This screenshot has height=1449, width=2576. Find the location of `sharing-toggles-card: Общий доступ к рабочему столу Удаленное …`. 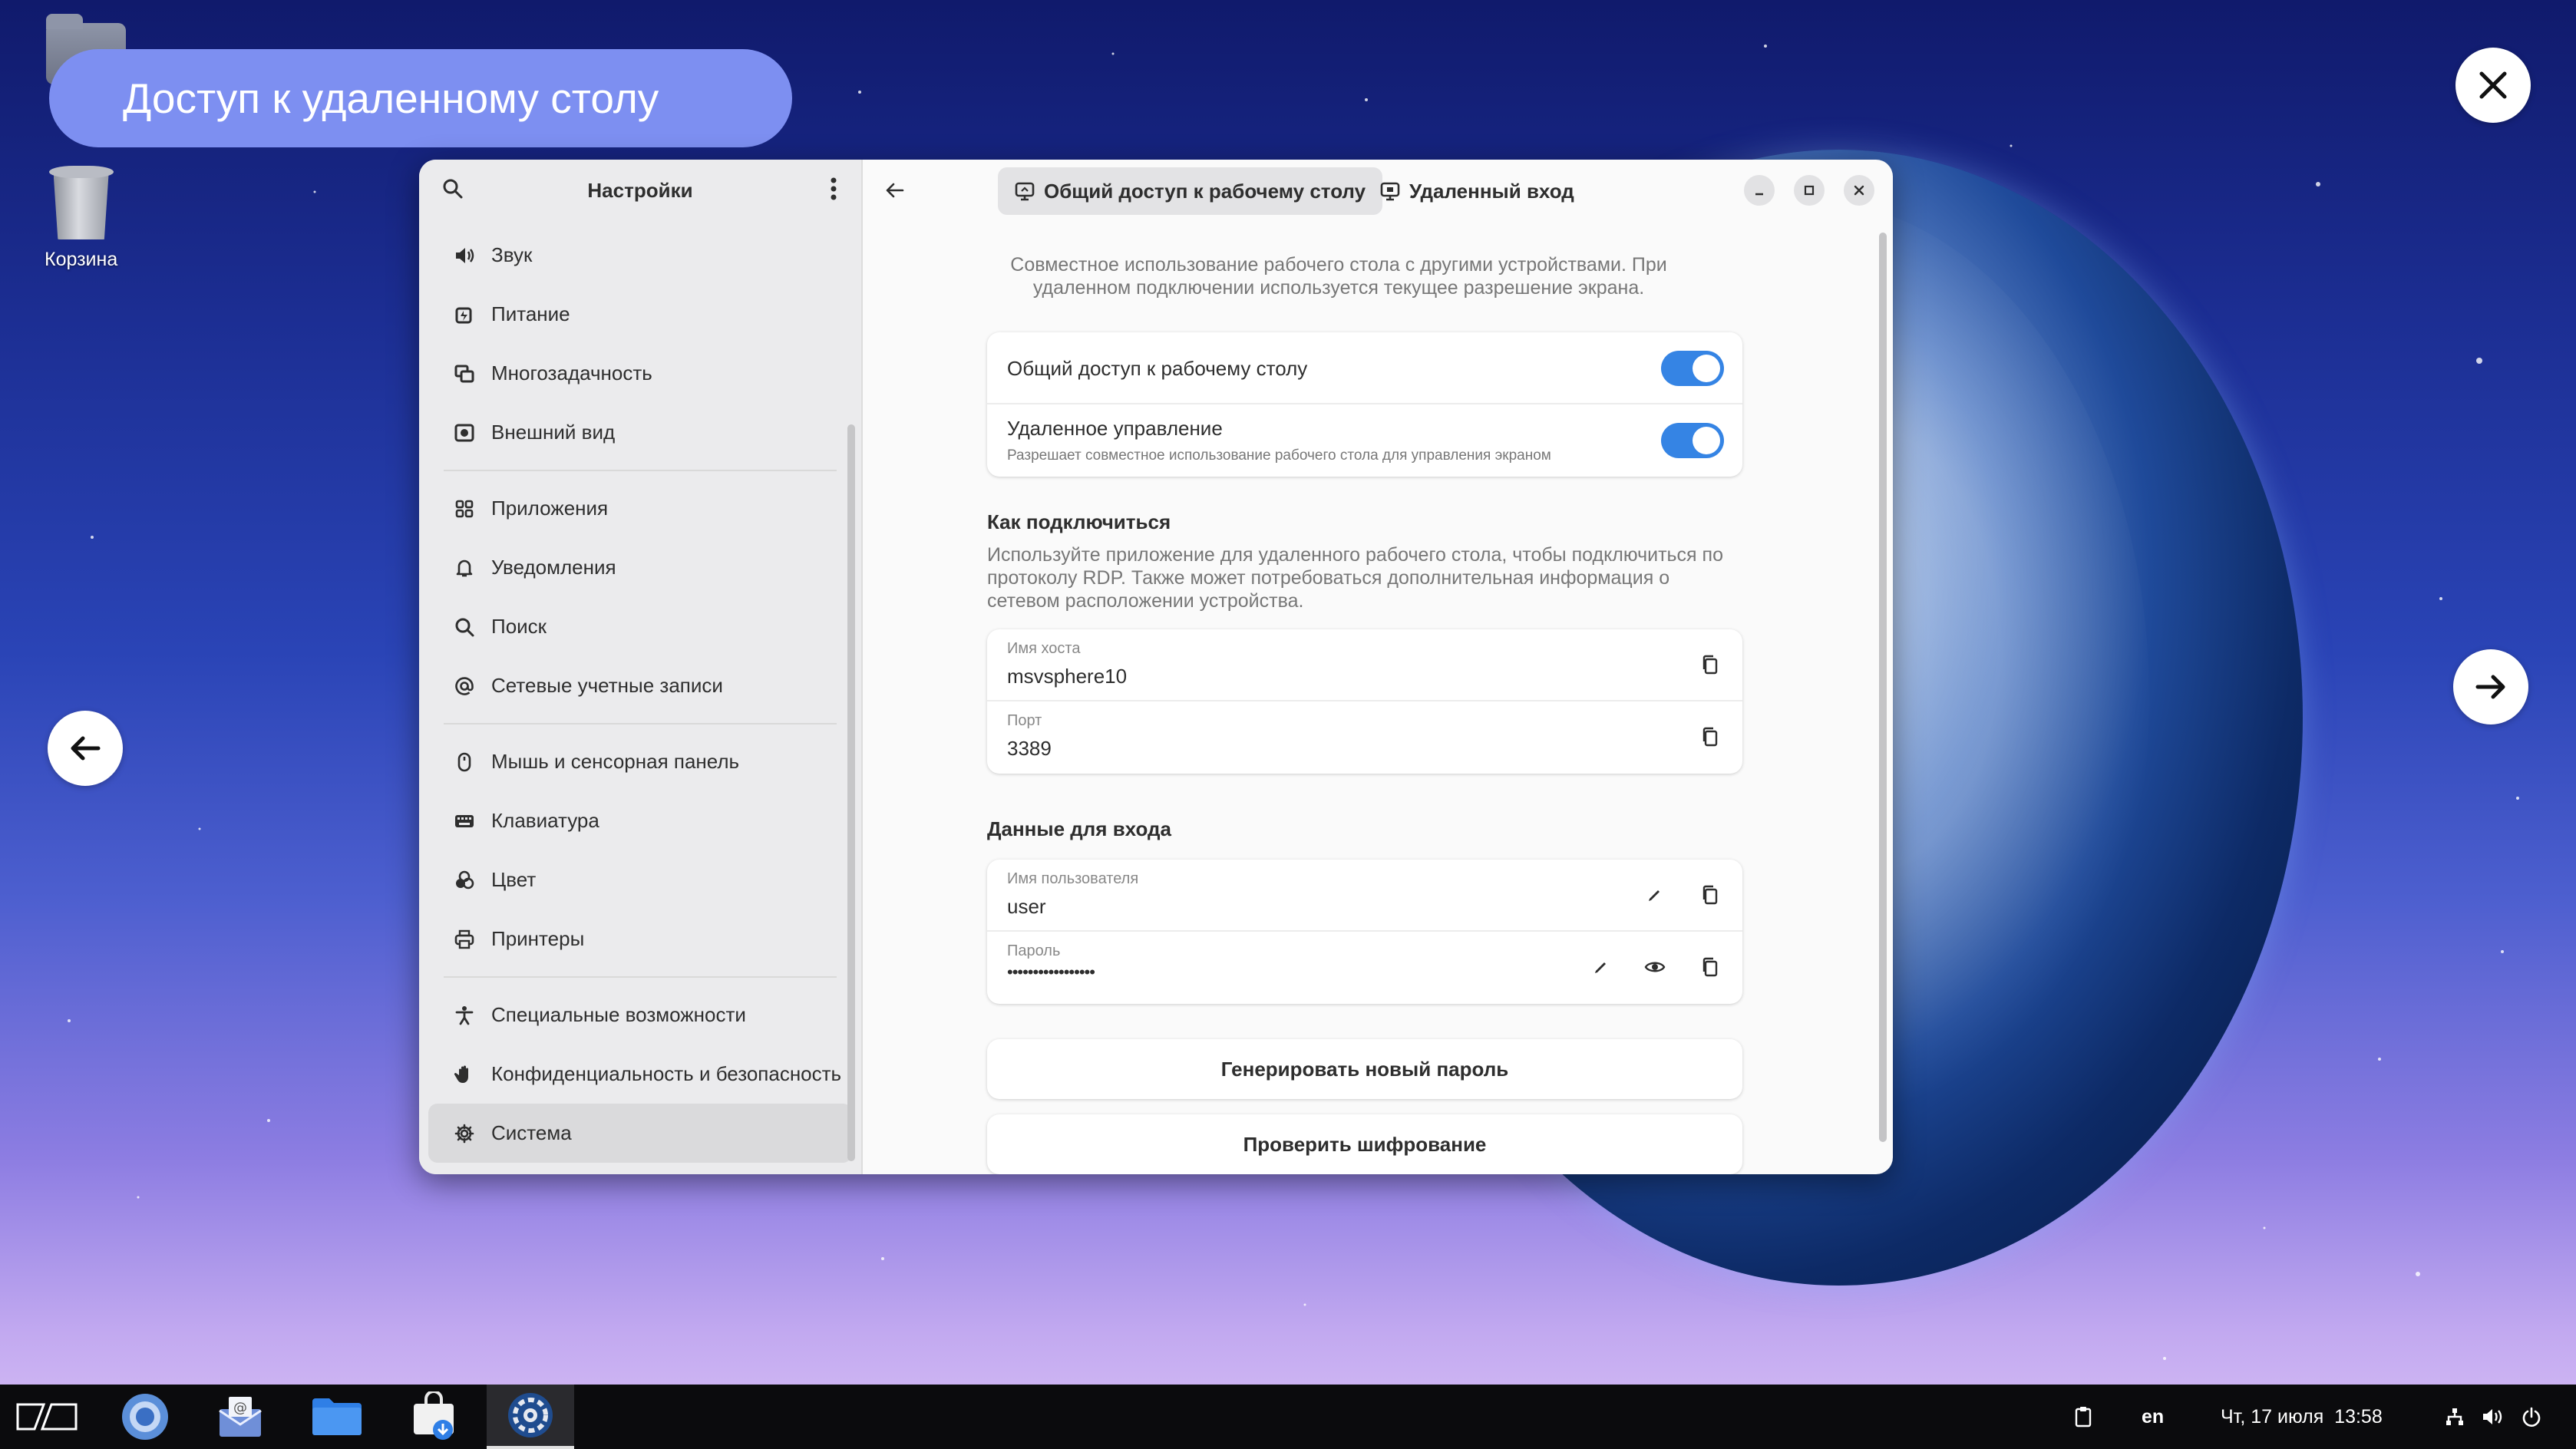

sharing-toggles-card: Общий доступ к рабочему столу Удаленное … is located at coordinates (1364, 404).